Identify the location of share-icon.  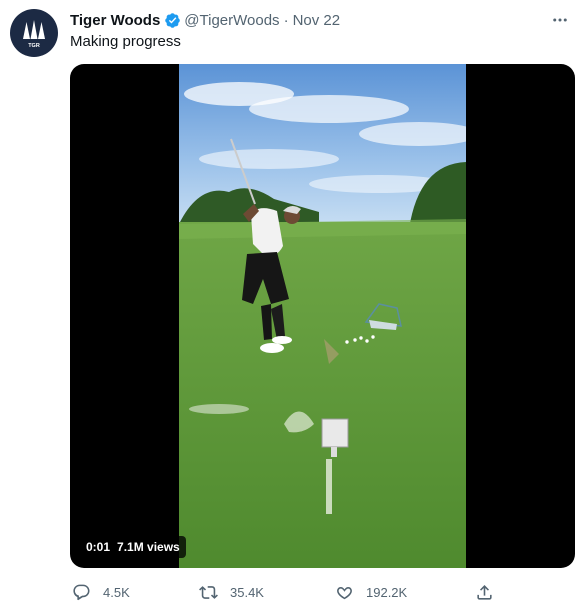
(484, 592).